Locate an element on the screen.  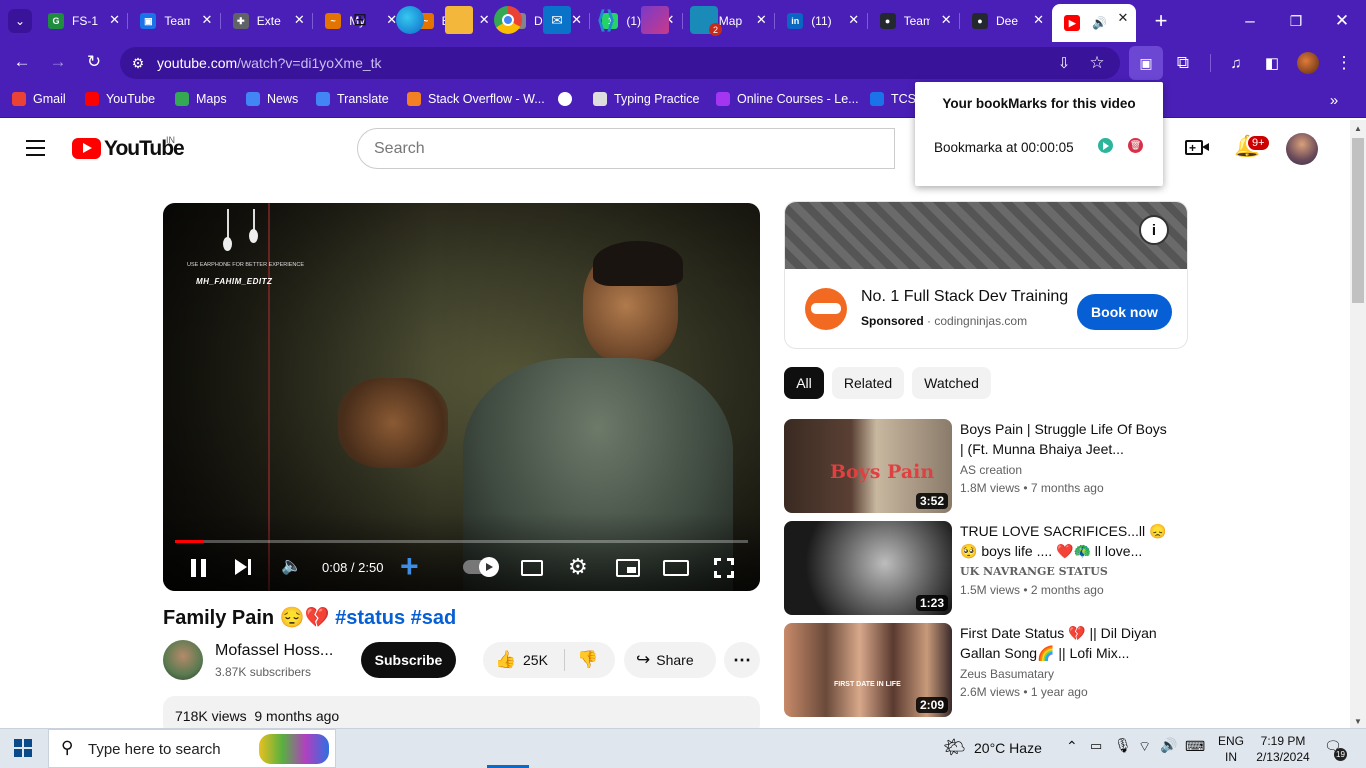
like-icon: 👍 is located at coordinates (505, 660).